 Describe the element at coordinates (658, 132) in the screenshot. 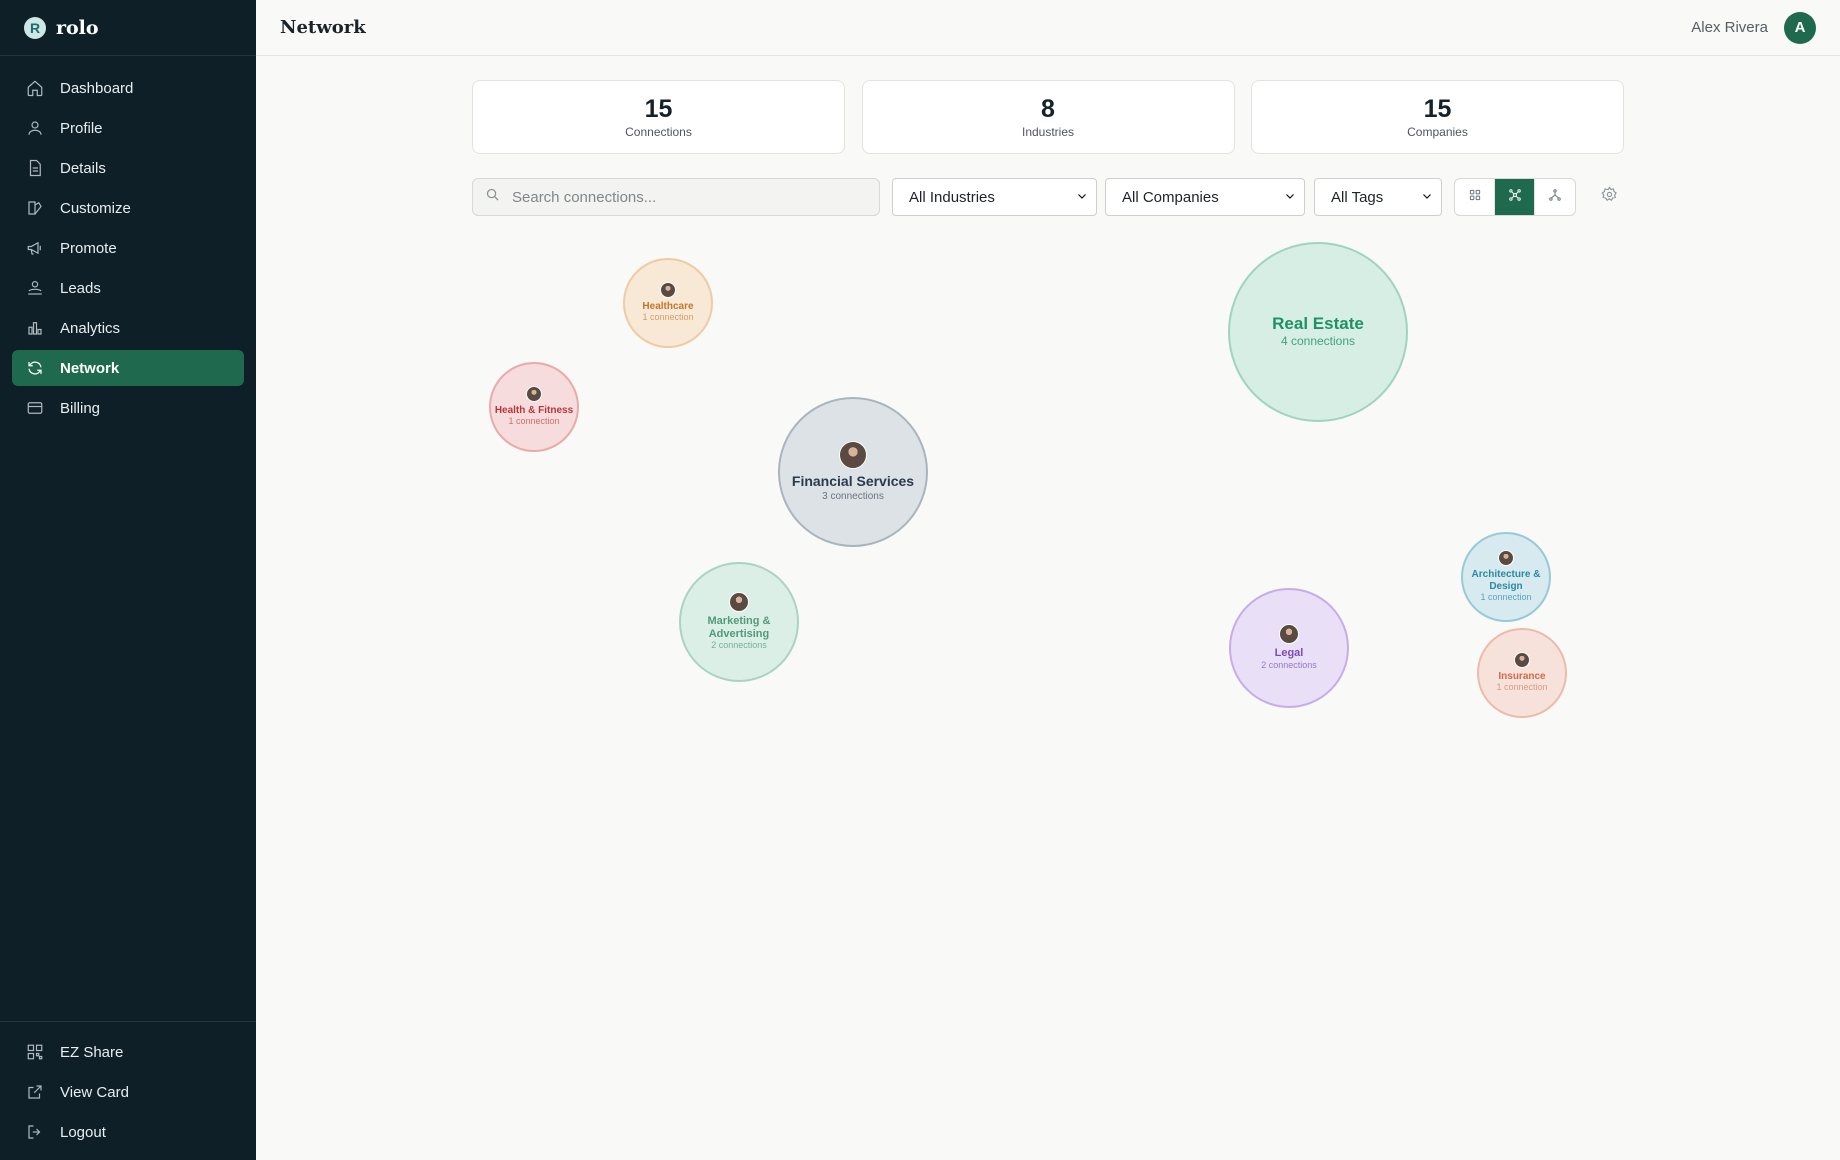

I see `stat-label: Connections` at that location.